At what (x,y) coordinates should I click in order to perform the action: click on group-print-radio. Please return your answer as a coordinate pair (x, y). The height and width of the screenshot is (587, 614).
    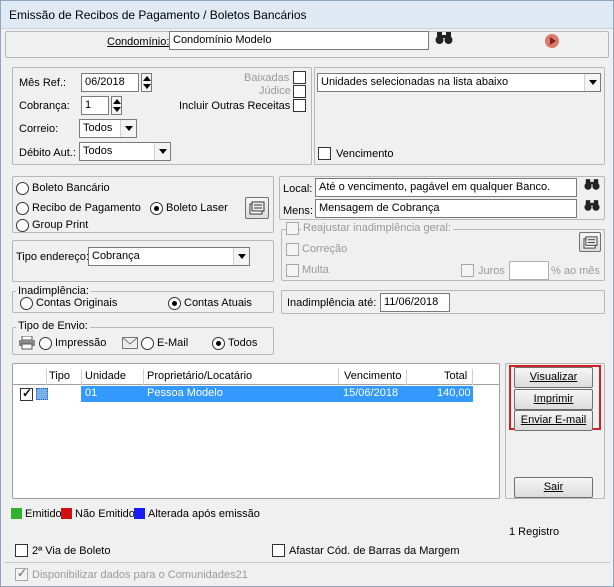
    Looking at the image, I should click on (22, 225).